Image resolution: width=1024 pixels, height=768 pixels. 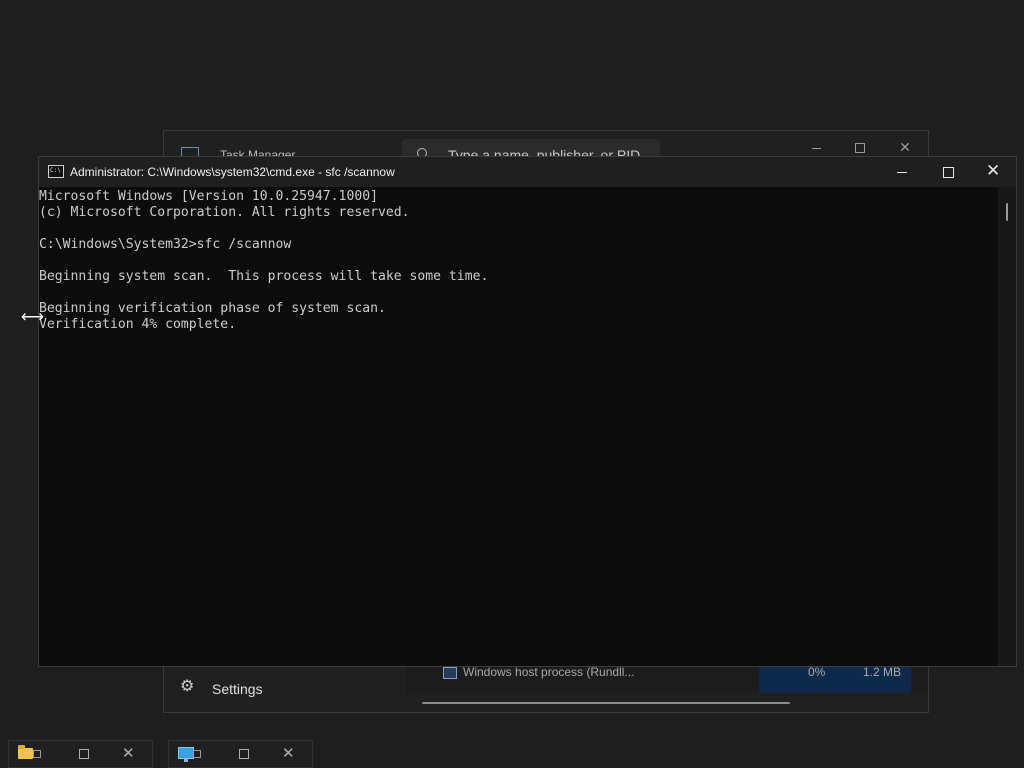 I want to click on gear-icon: ⚙, so click(x=187, y=686).